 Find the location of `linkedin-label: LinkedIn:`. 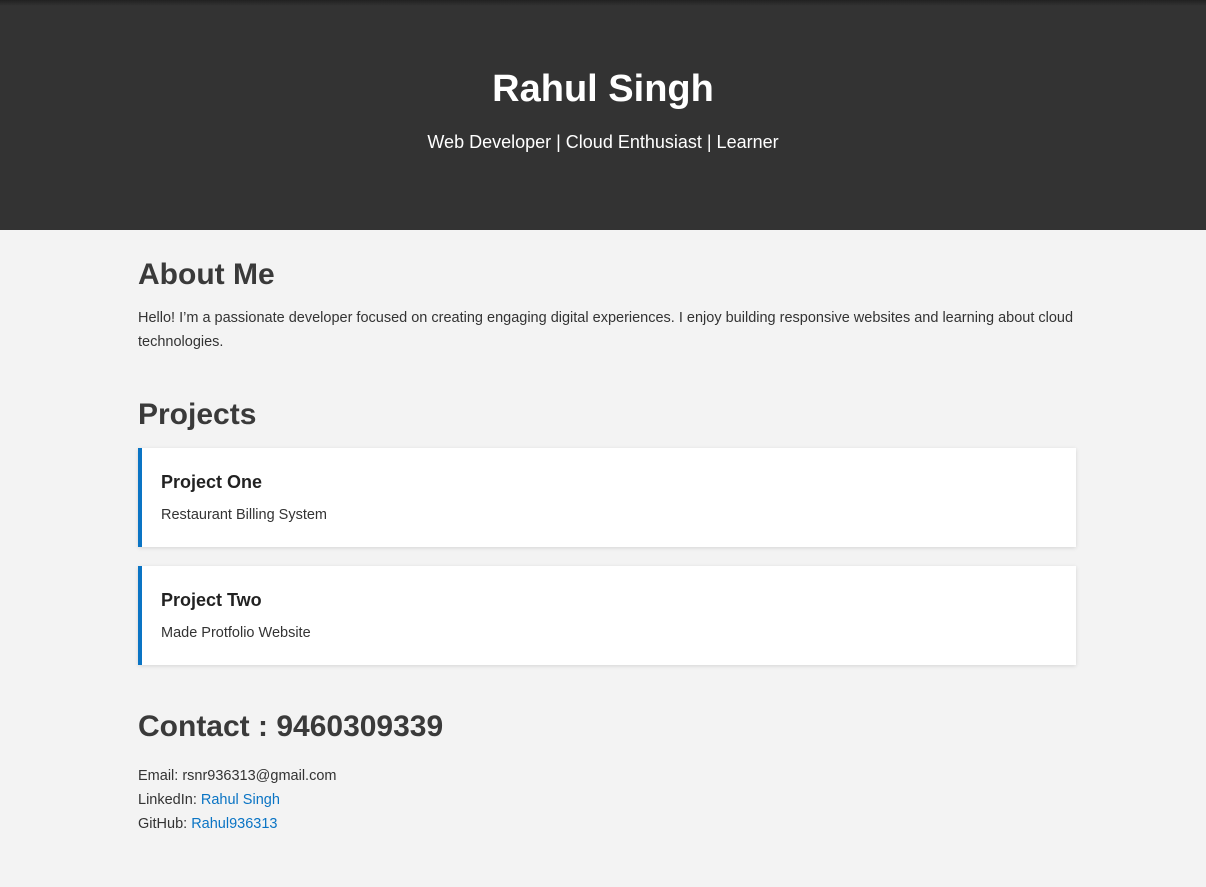

linkedin-label: LinkedIn: is located at coordinates (167, 800).